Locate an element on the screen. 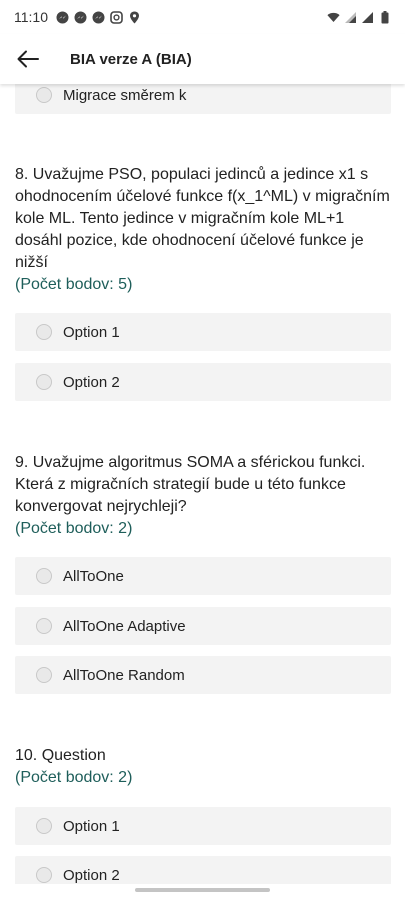 The image size is (405, 900). location-icon is located at coordinates (134, 17).